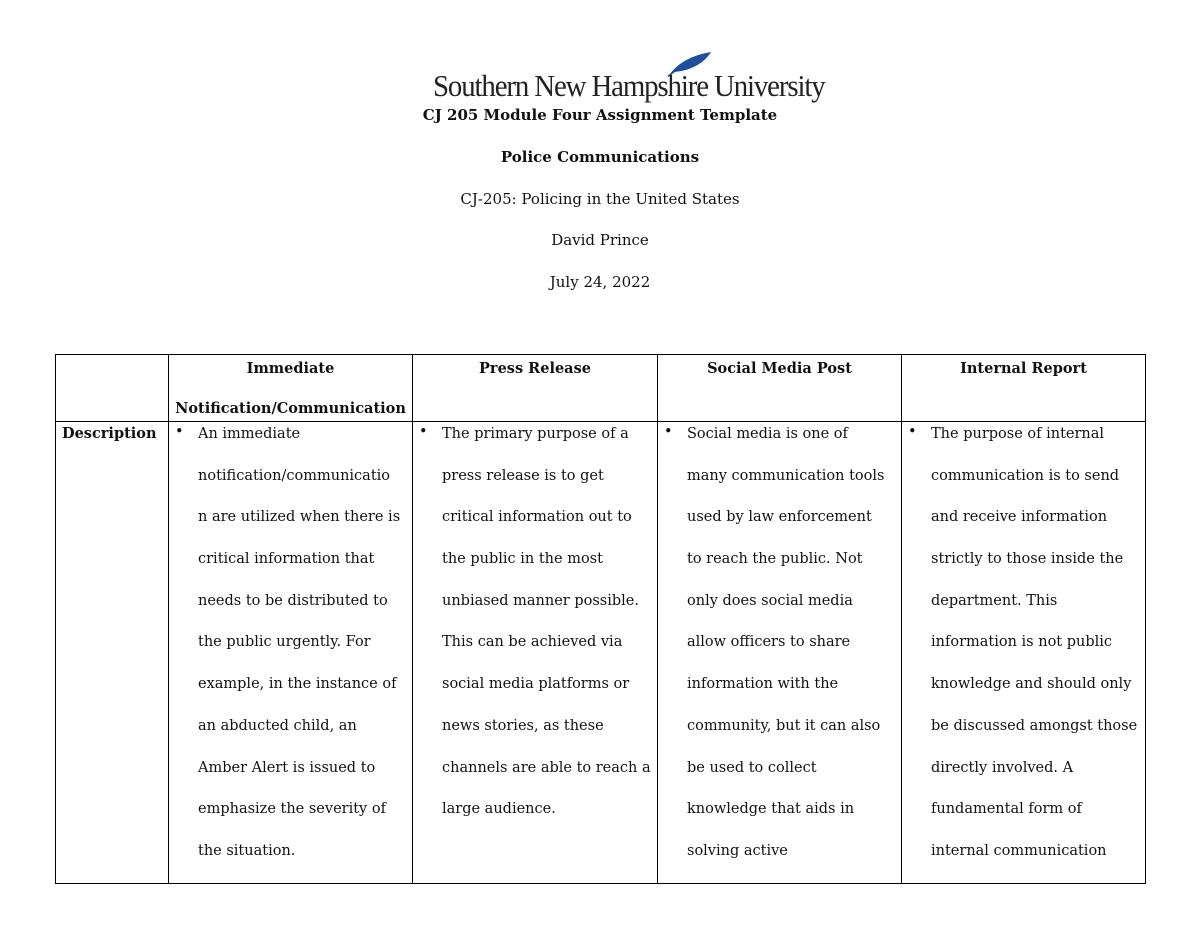  What do you see at coordinates (297, 684) in the screenshot?
I see `cell-text-line: example, in the instance of` at bounding box center [297, 684].